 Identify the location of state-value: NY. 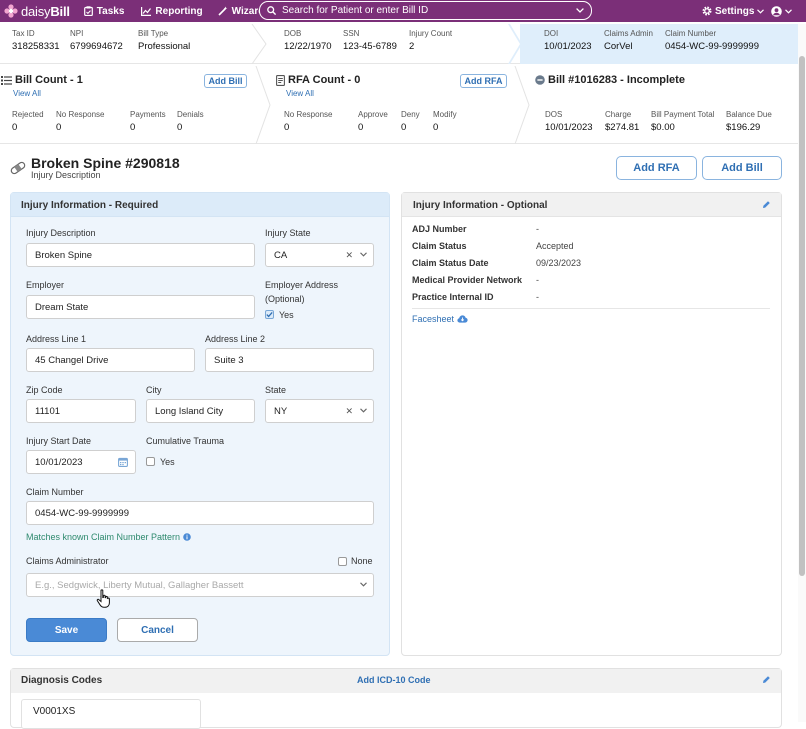
(281, 411).